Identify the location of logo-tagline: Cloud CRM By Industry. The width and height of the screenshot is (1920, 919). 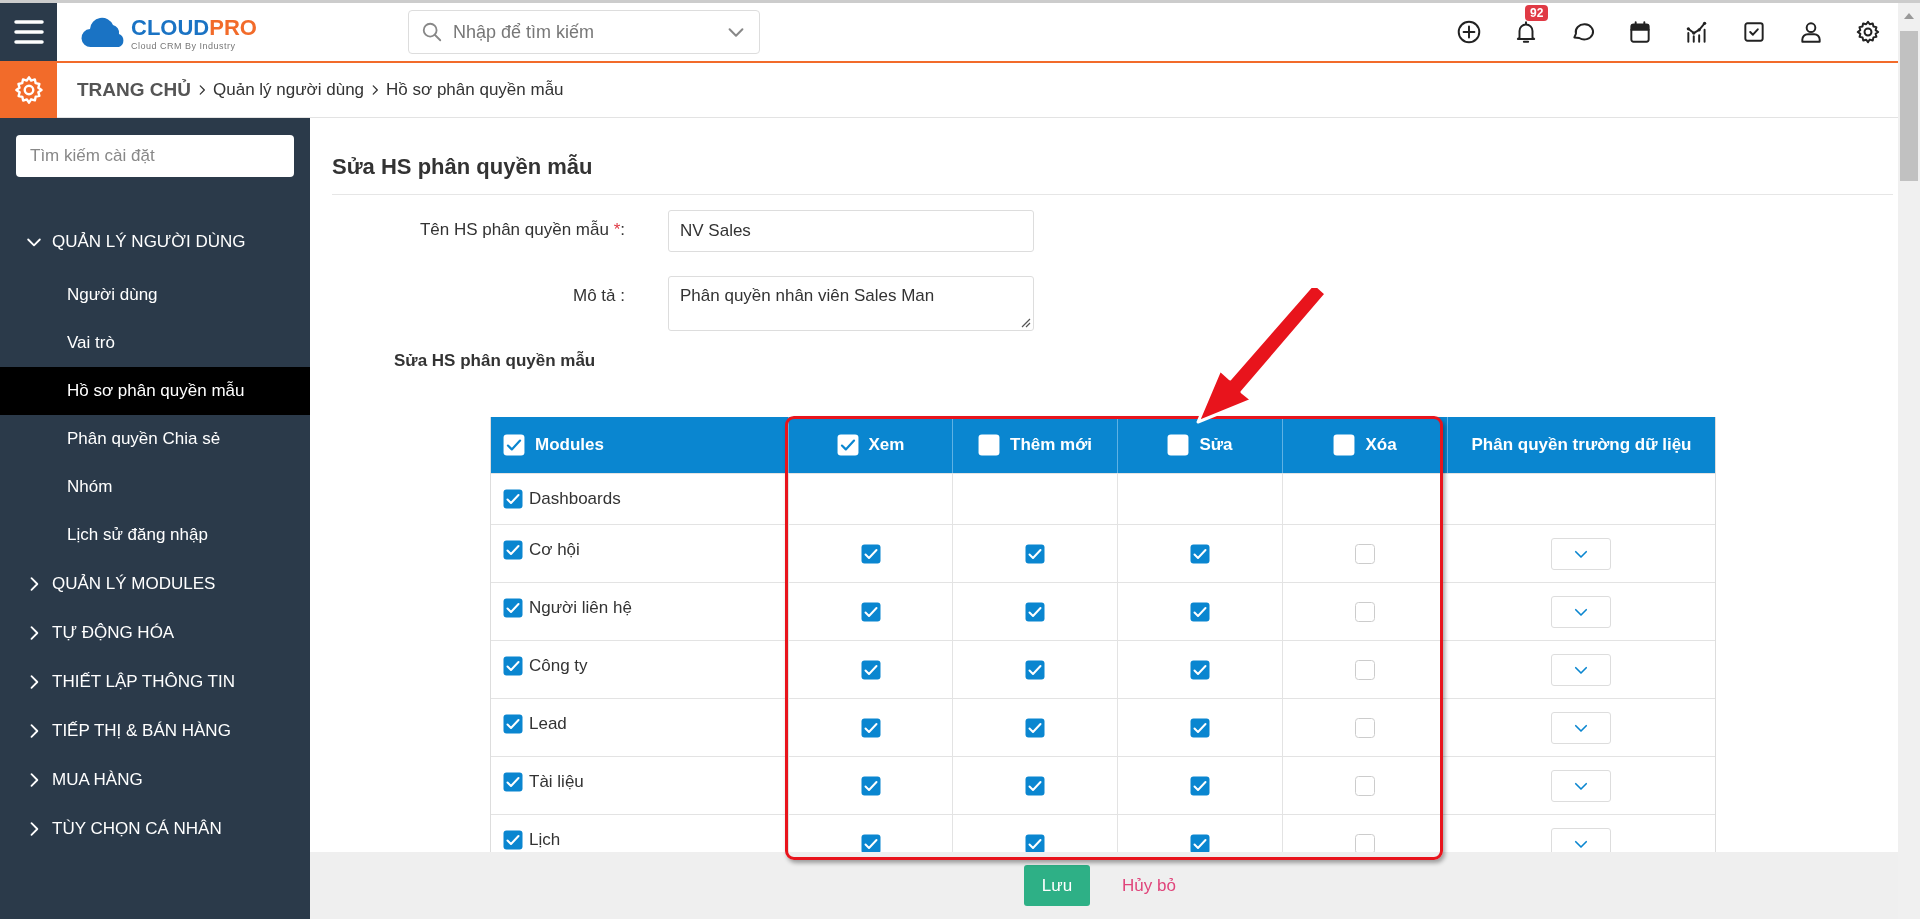
(183, 46).